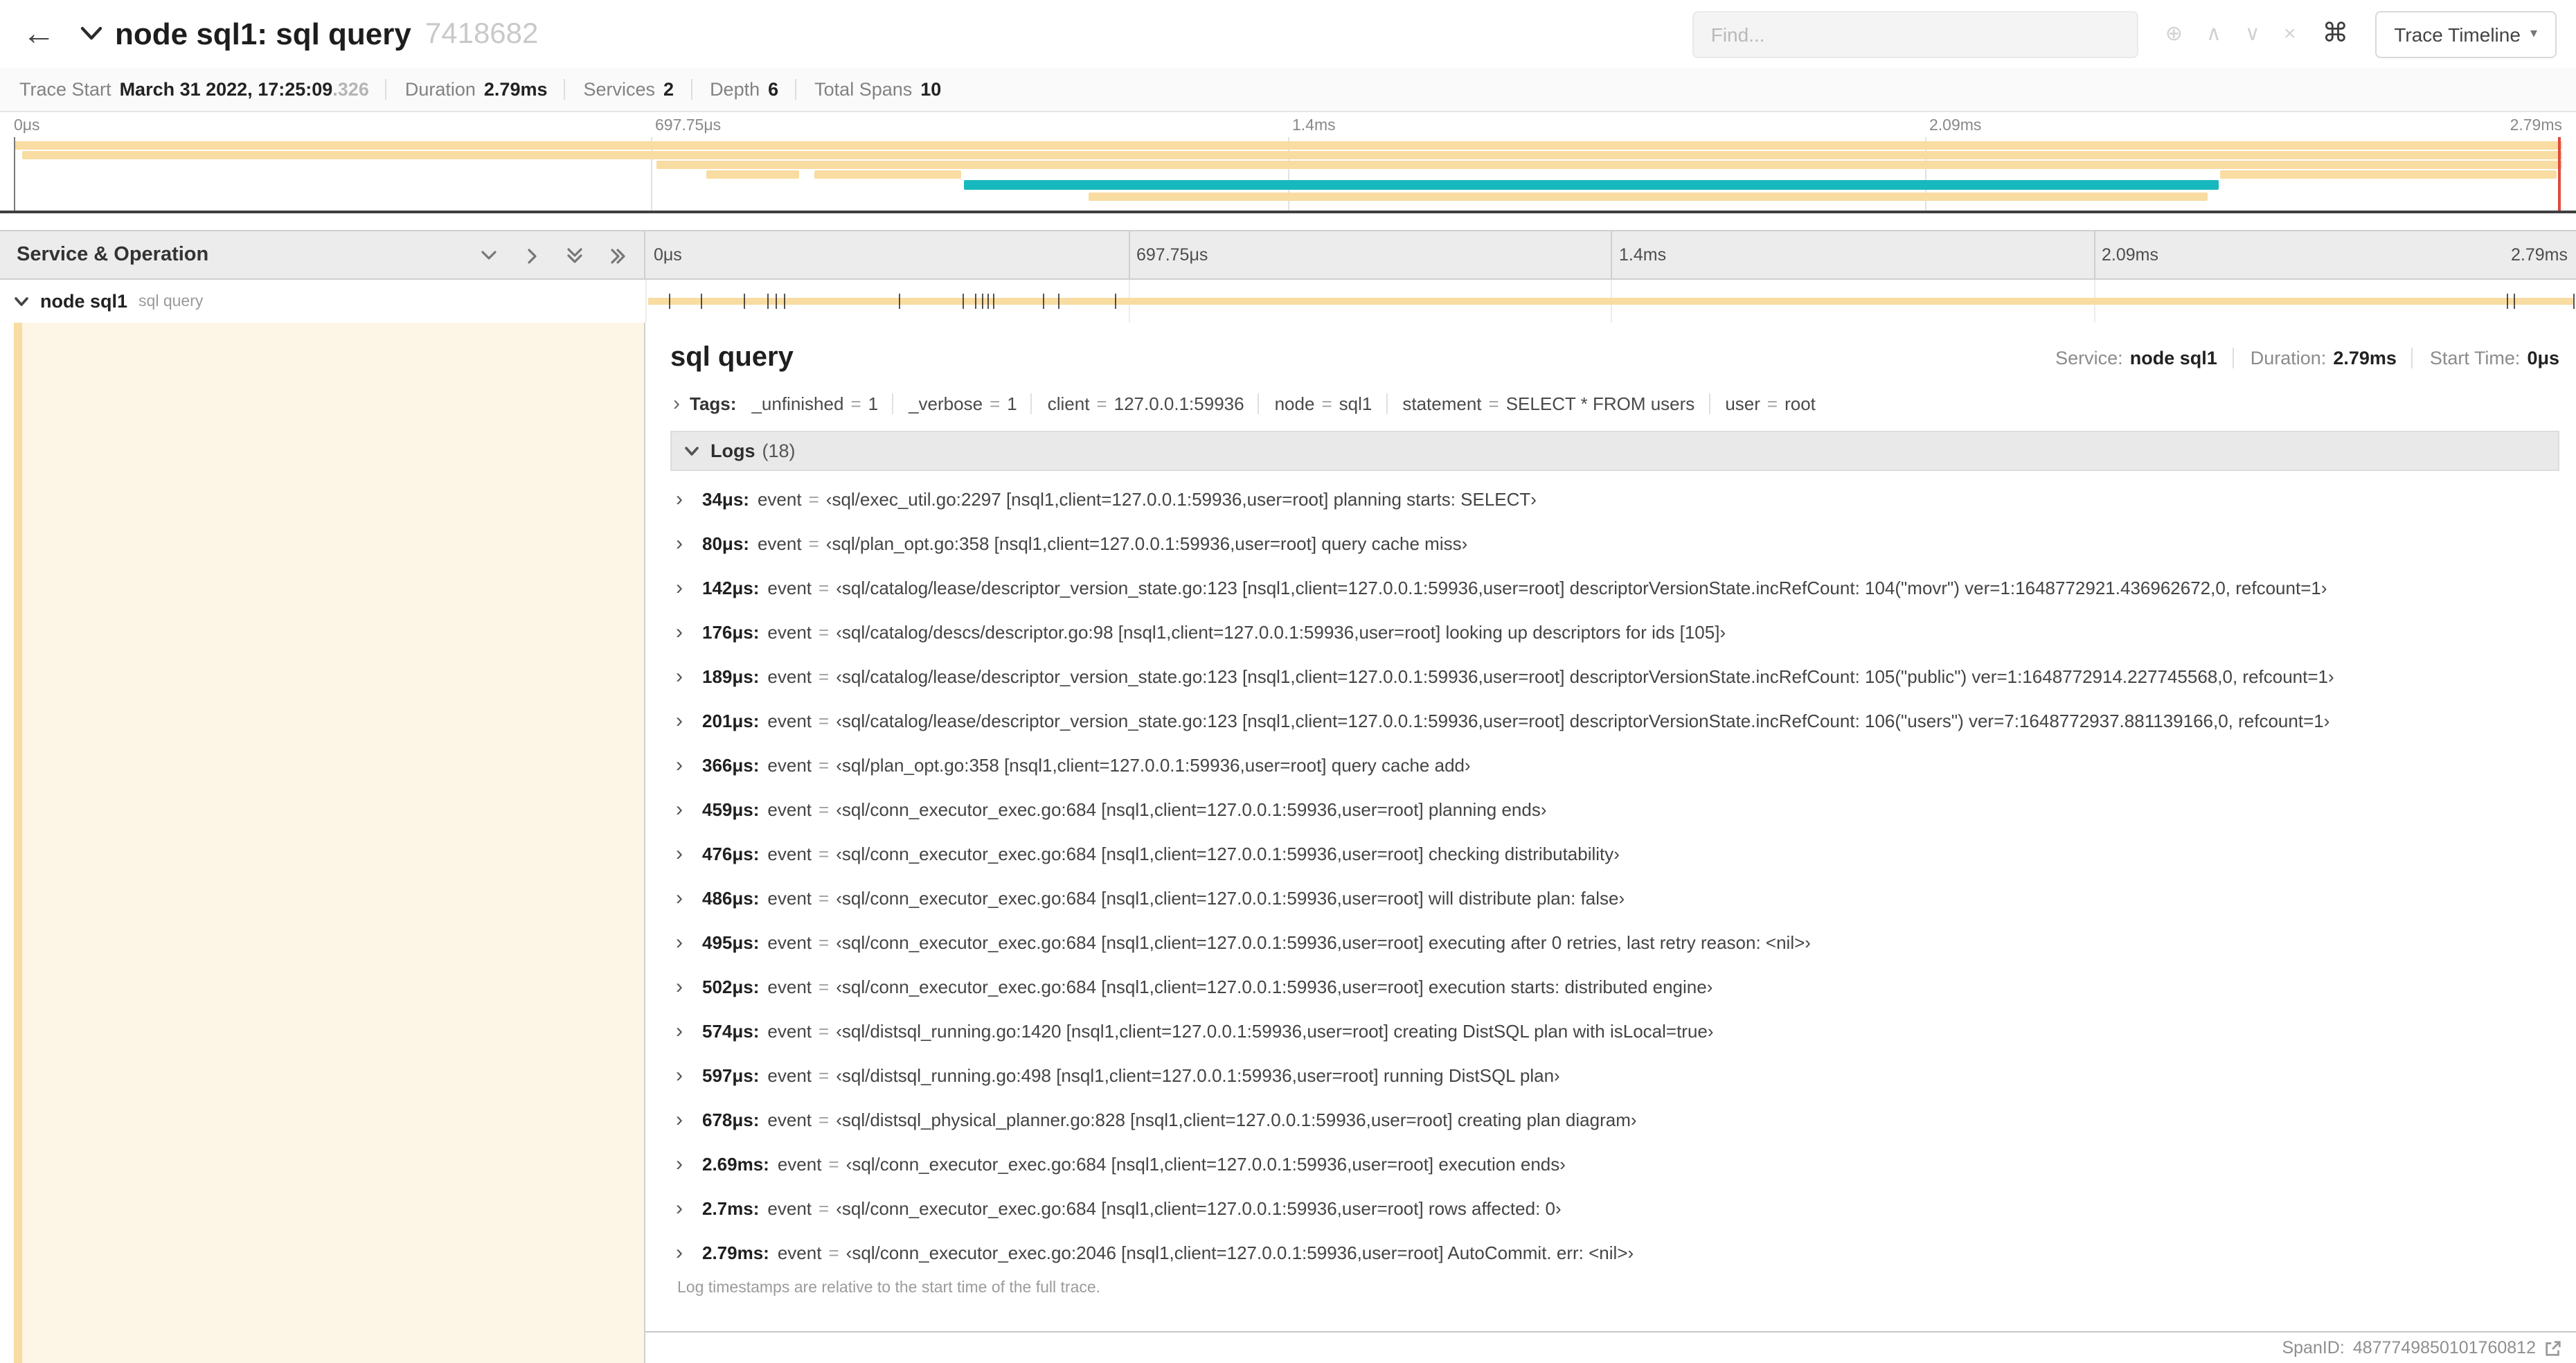 Image resolution: width=2576 pixels, height=1363 pixels. I want to click on trace-info-value: 2, so click(669, 89).